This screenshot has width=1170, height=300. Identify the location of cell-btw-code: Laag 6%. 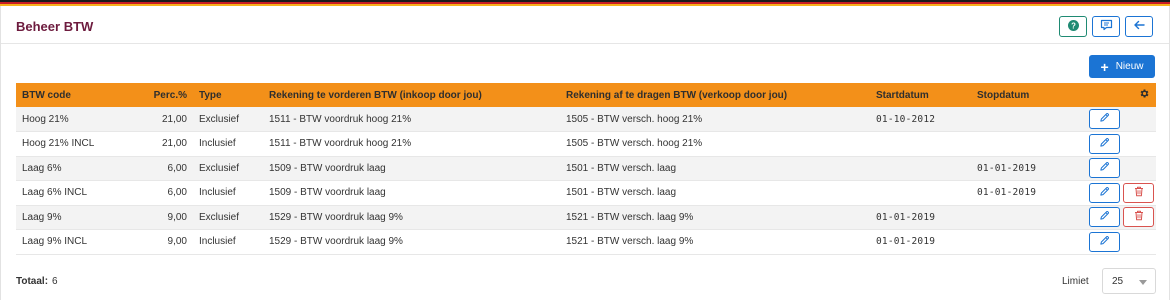
(63, 168).